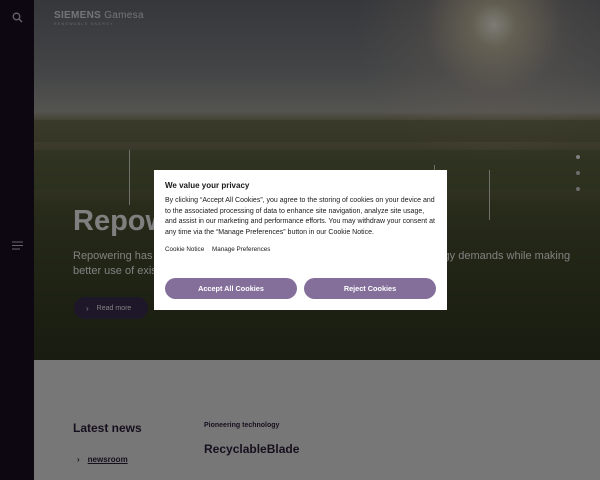 This screenshot has width=600, height=480. Describe the element at coordinates (300, 249) in the screenshot. I see `cookie-dialog-links: Cookie Notice Manage Preferences` at that location.